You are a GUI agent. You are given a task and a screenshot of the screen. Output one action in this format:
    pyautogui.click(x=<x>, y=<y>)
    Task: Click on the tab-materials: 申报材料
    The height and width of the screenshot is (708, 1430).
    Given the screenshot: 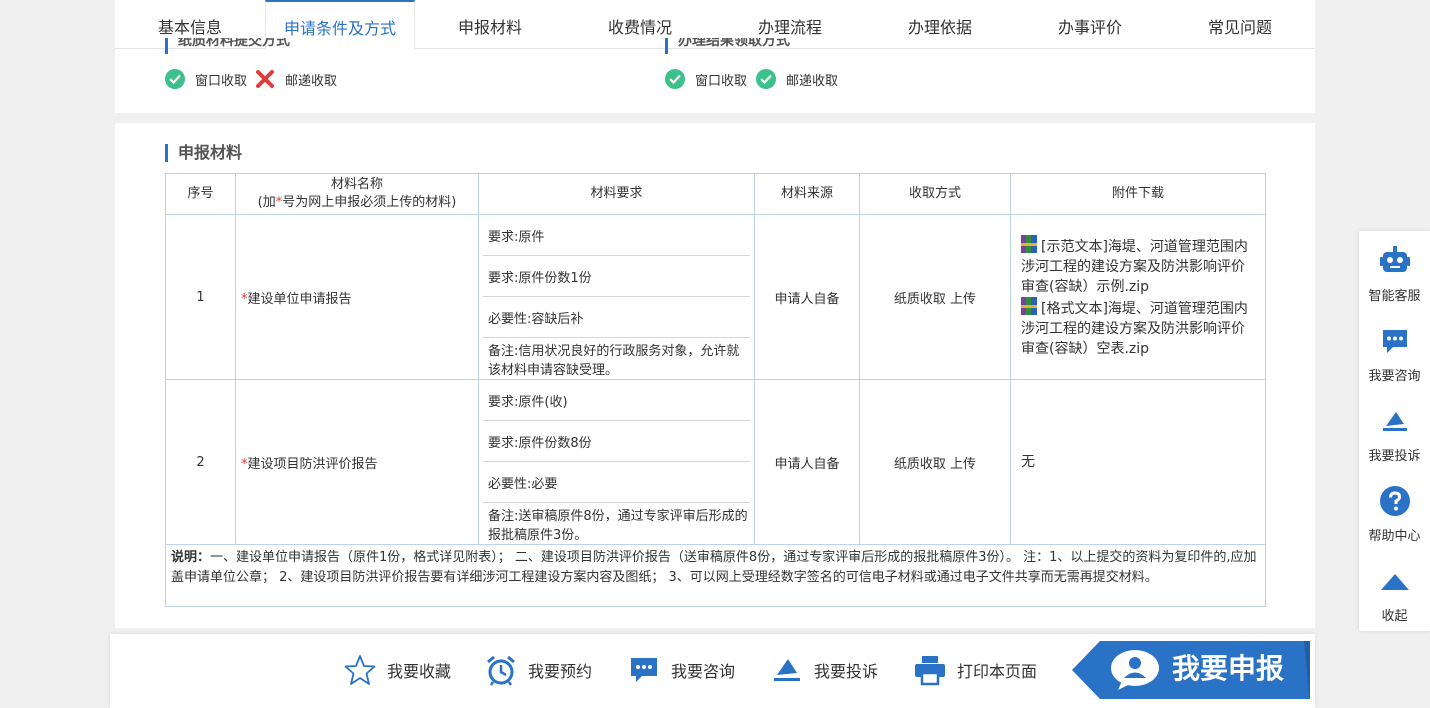 What is the action you would take?
    pyautogui.click(x=490, y=24)
    